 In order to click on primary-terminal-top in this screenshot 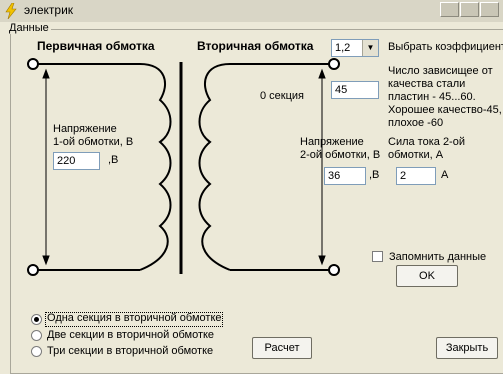, I will do `click(33, 64)`.